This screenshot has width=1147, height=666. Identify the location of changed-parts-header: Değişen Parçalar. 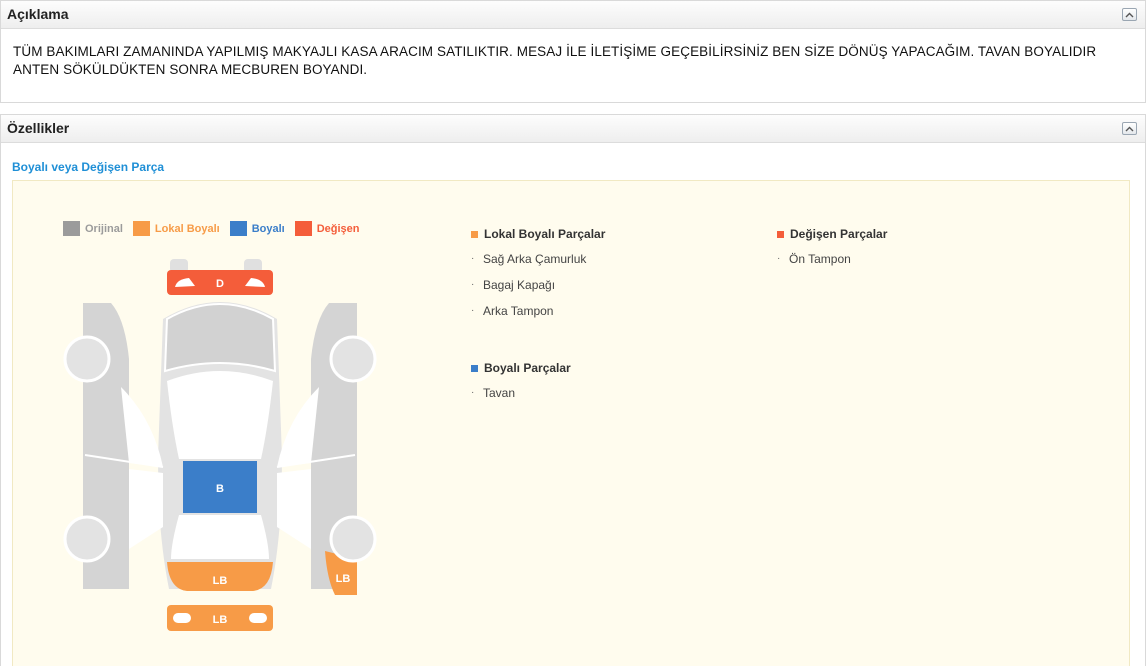
(832, 234).